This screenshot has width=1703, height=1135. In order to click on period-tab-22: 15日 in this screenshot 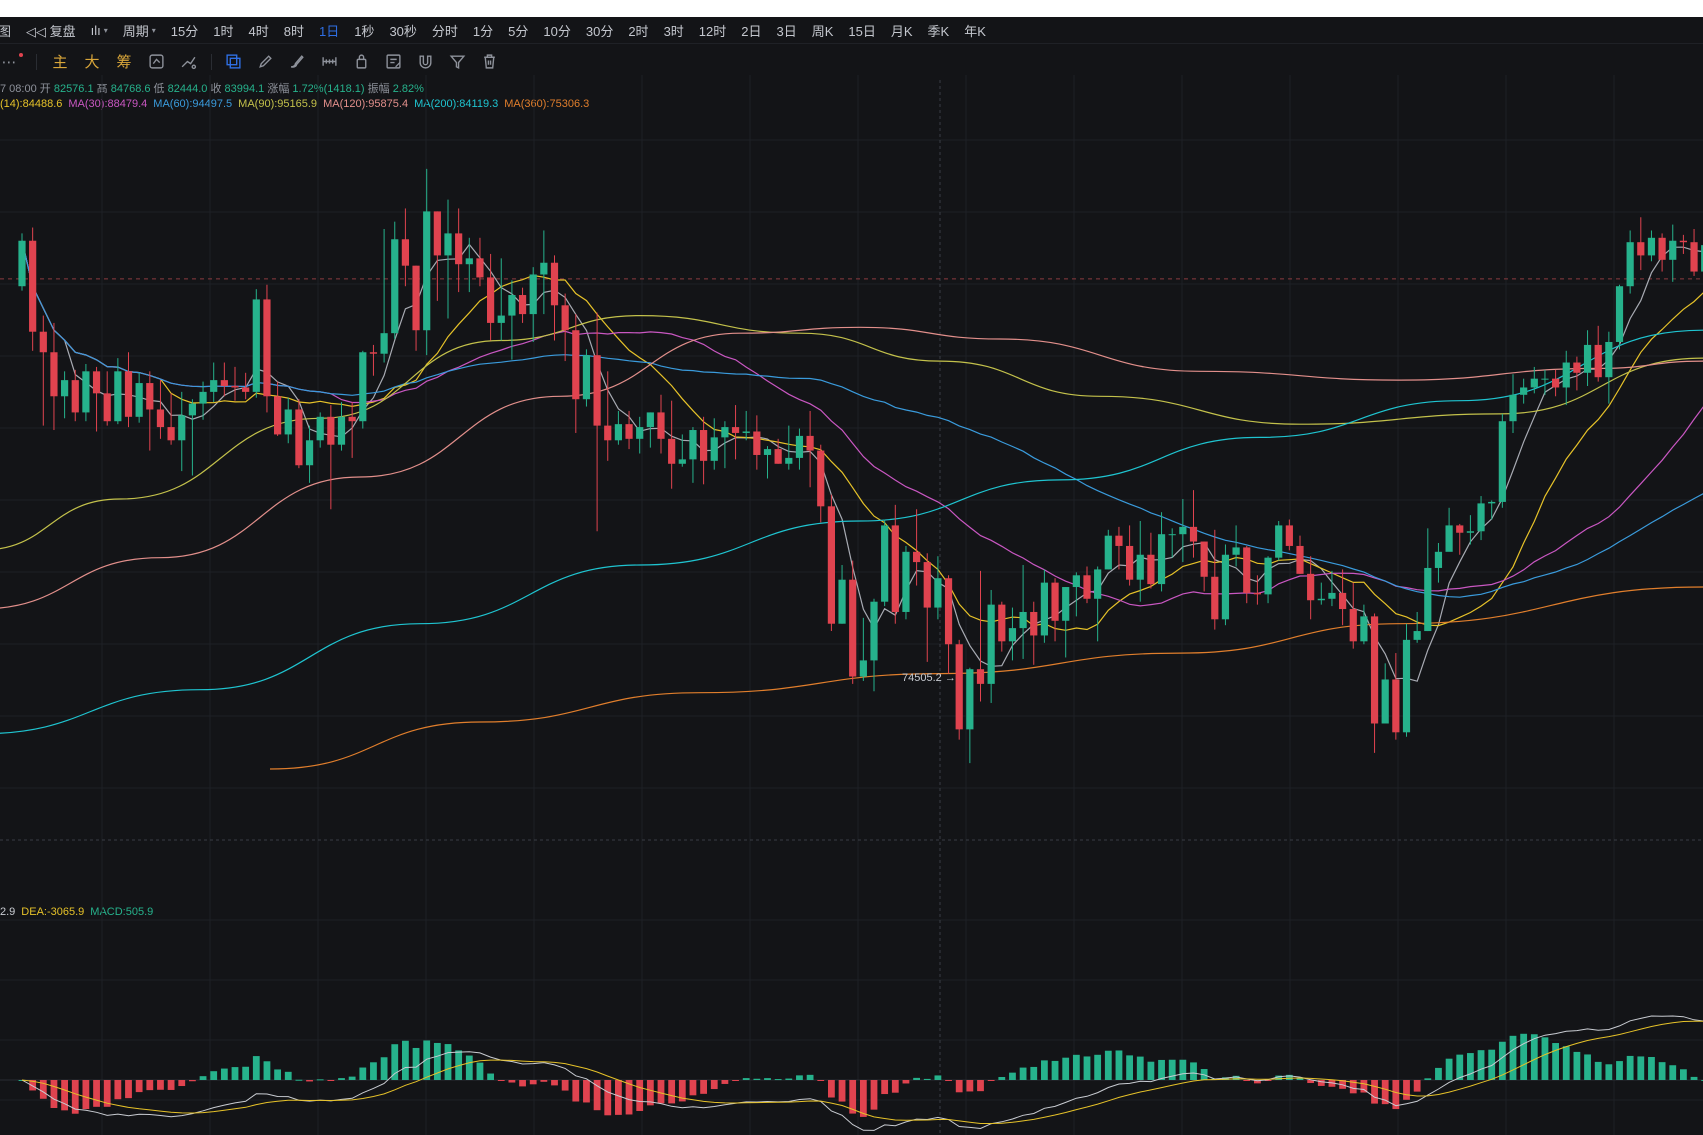, I will do `click(861, 30)`.